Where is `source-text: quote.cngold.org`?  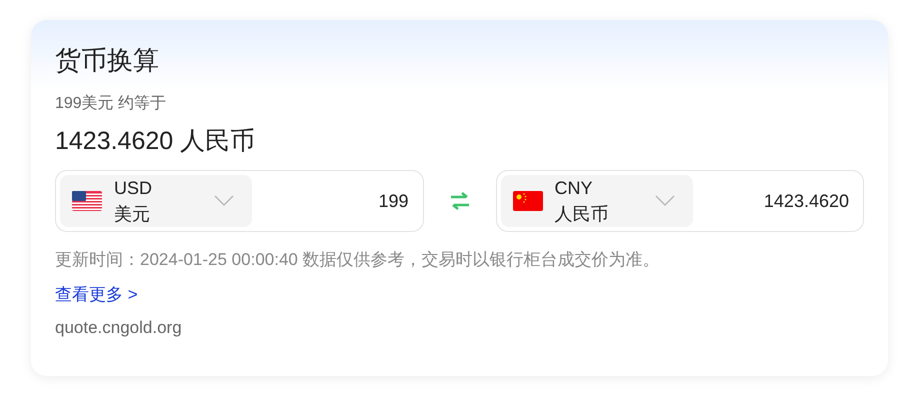
source-text: quote.cngold.org is located at coordinates (119, 328).